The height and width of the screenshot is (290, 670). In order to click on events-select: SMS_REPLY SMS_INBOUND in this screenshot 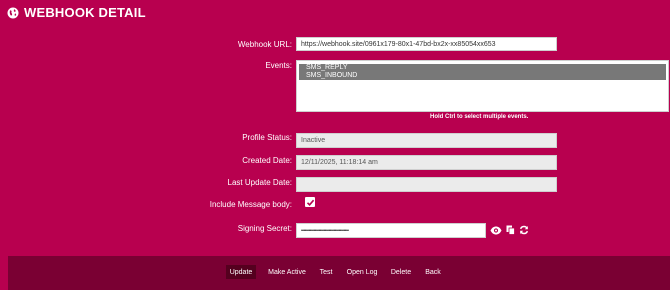, I will do `click(482, 86)`.